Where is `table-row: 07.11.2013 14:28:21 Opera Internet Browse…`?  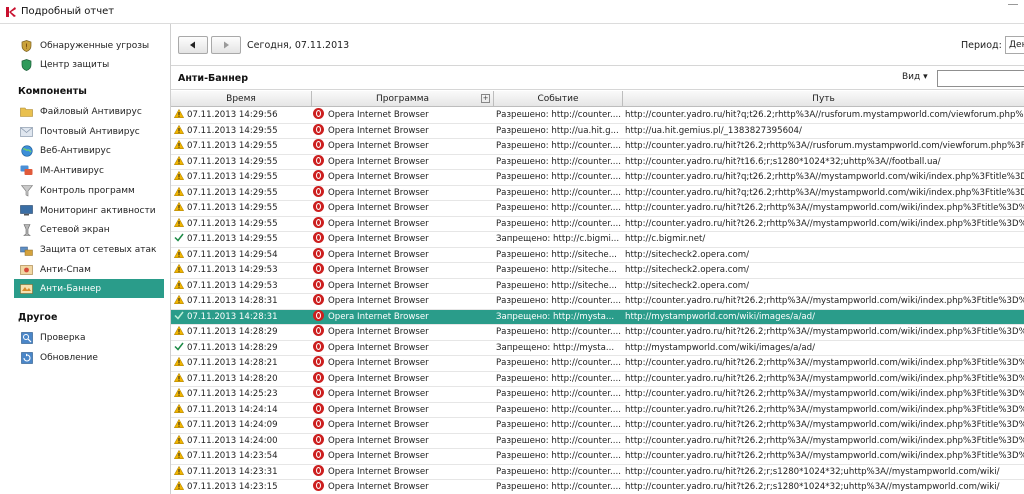 table-row: 07.11.2013 14:28:21 Opera Internet Browse… is located at coordinates (597, 364).